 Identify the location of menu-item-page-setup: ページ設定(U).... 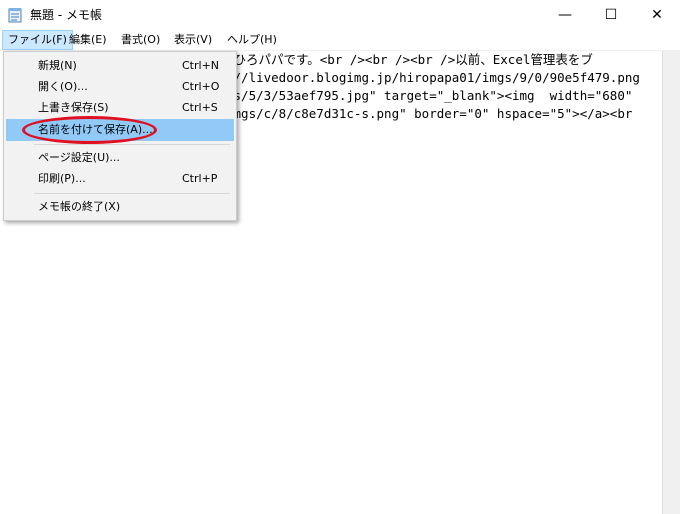
(120, 158).